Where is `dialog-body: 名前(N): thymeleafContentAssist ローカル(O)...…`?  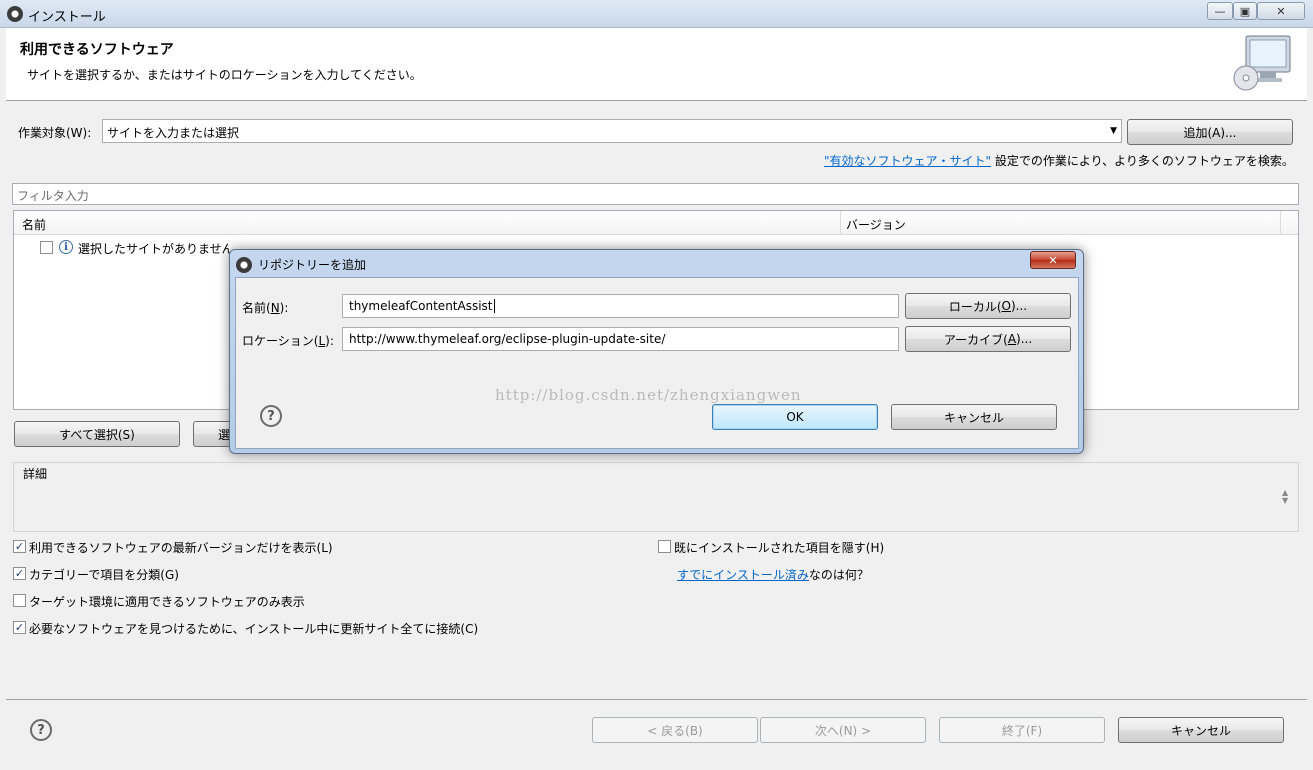 dialog-body: 名前(N): thymeleafContentAssist ローカル(O)...… is located at coordinates (657, 363).